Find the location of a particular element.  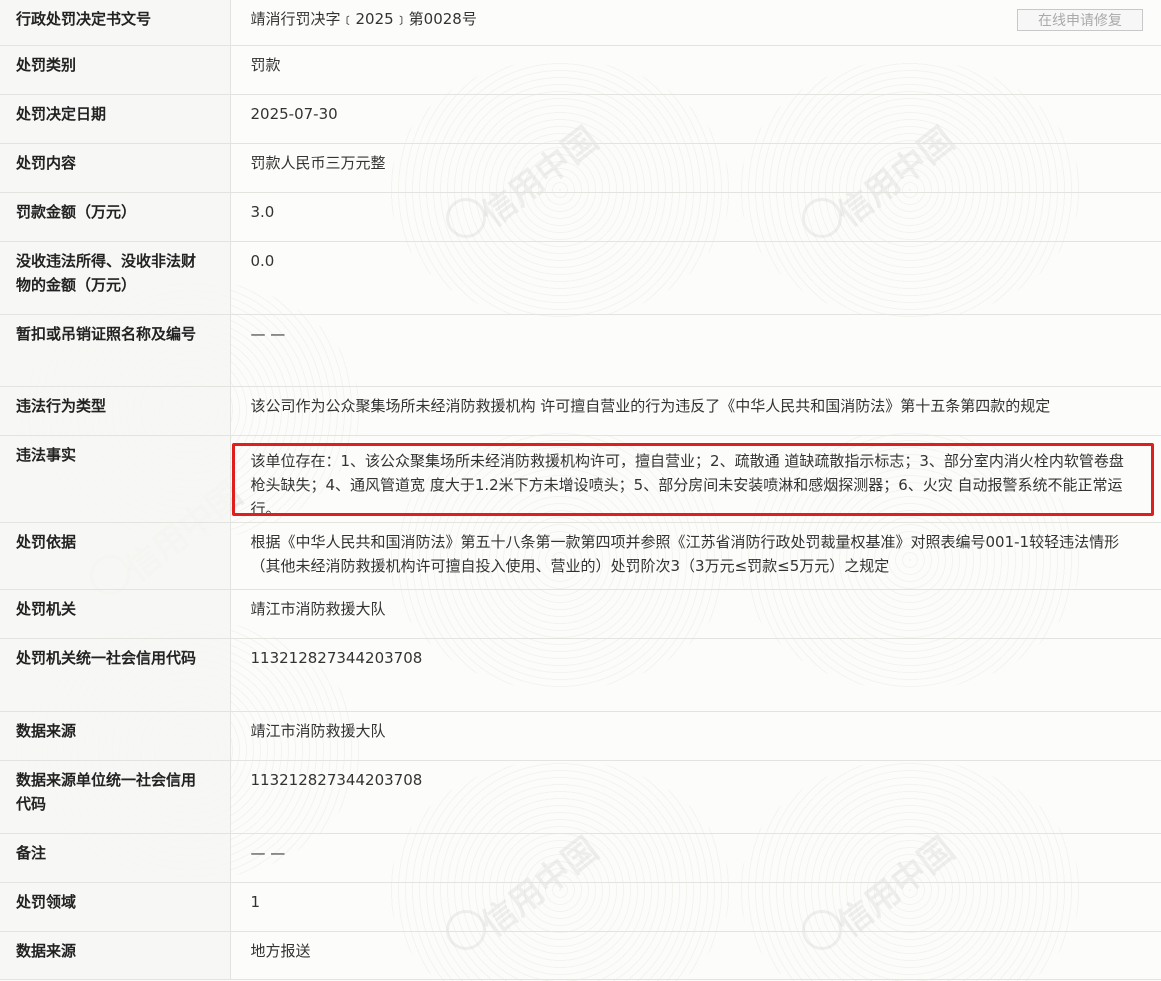

row-label-cell: 暂扣或吊销证照名称及编号 is located at coordinates (115, 350).